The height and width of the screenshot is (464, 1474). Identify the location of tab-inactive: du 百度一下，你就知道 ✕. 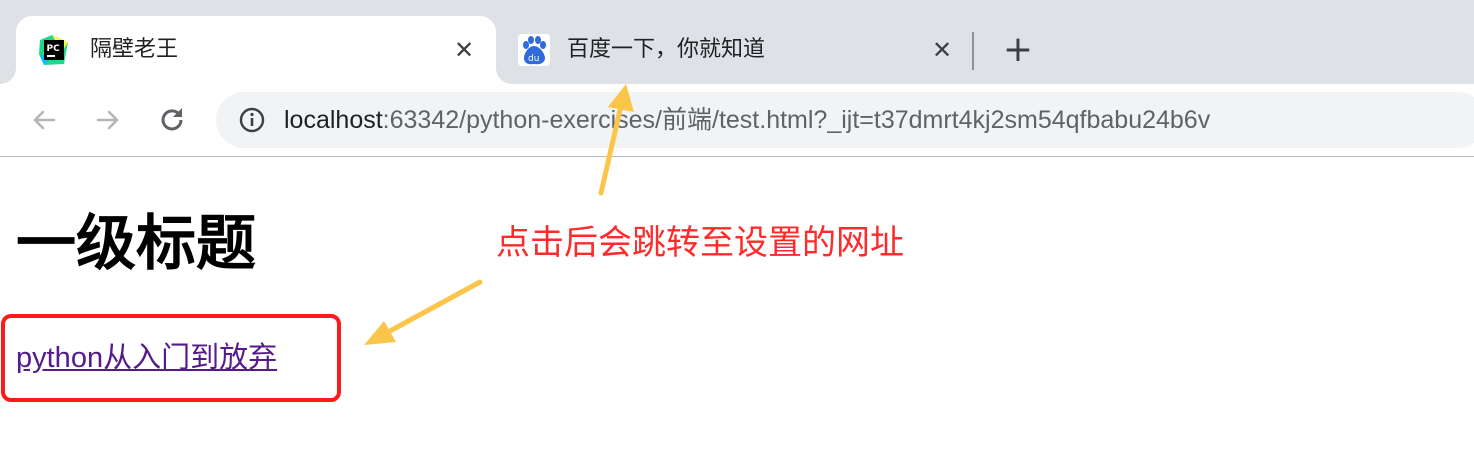
(735, 50).